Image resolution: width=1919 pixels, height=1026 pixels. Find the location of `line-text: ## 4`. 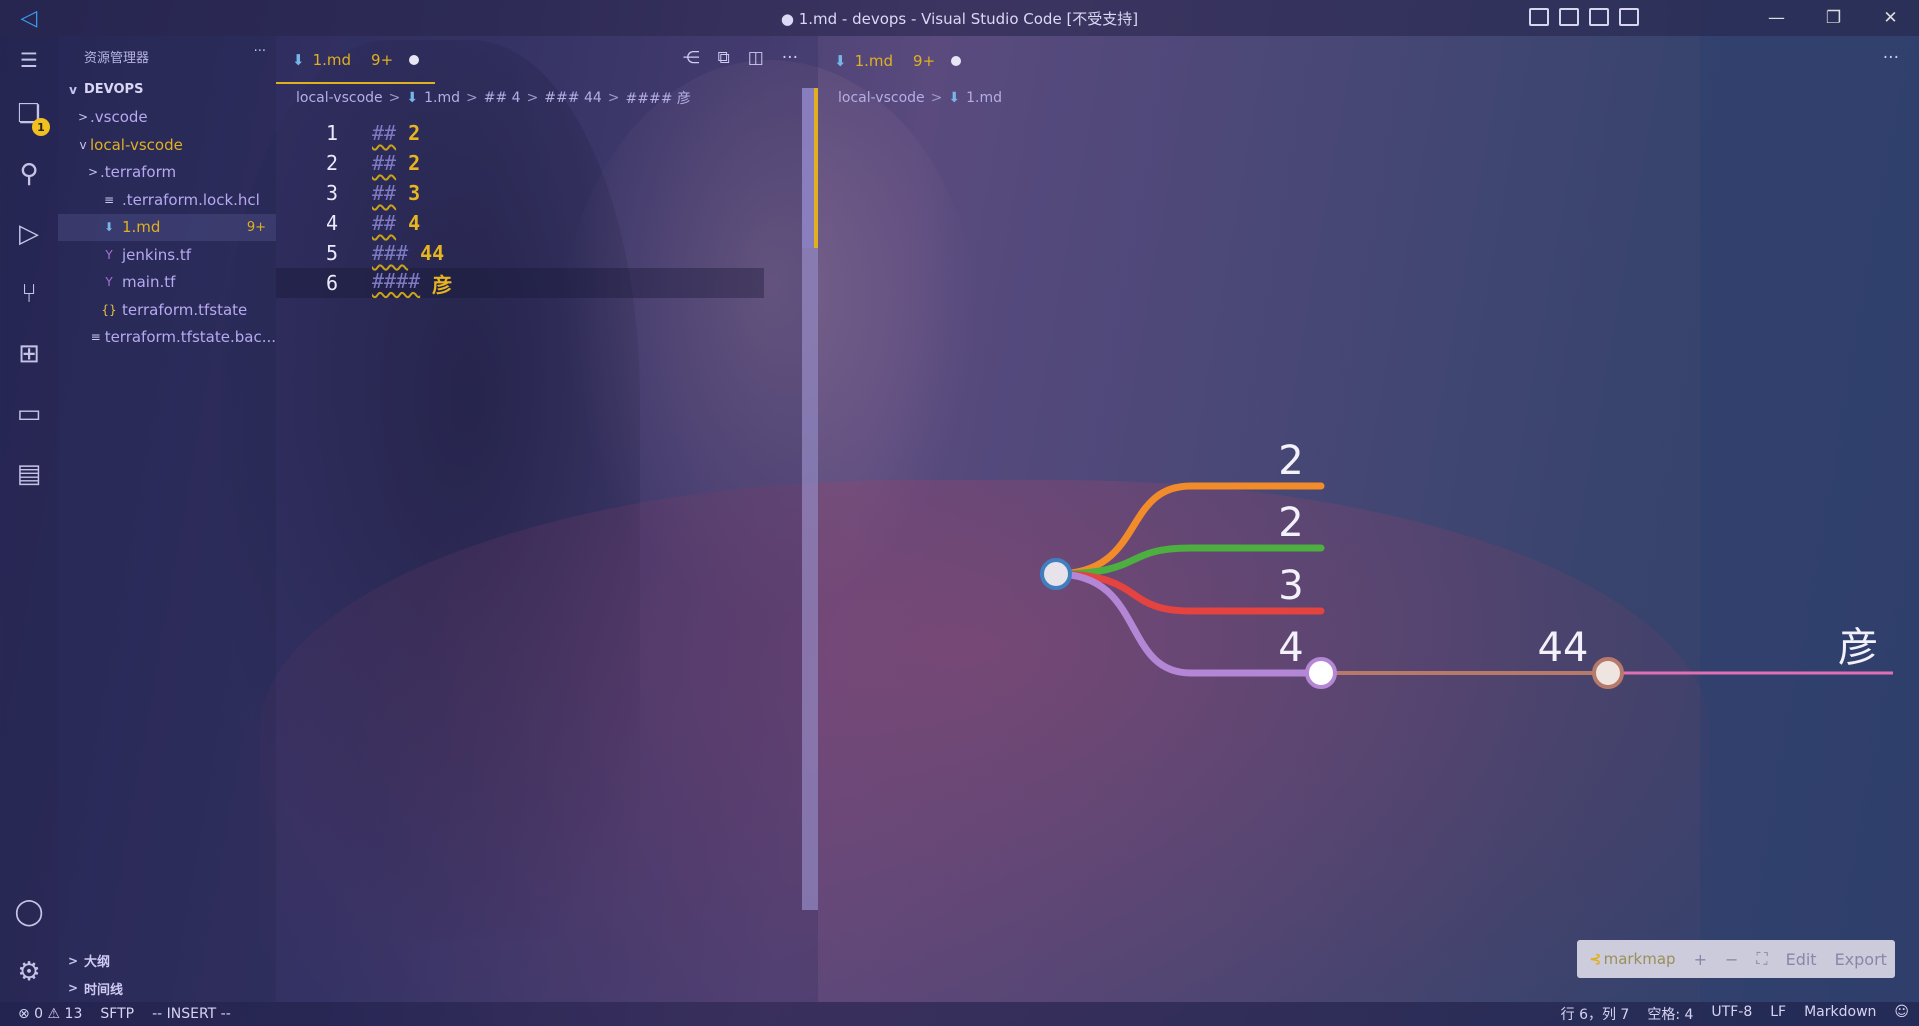

line-text: ## 4 is located at coordinates (384, 223).